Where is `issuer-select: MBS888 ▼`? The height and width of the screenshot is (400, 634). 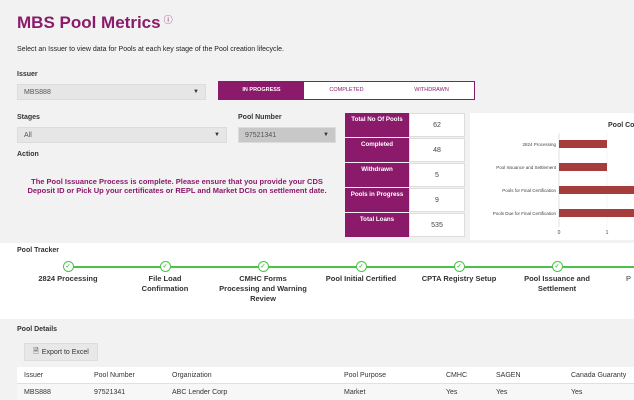
issuer-select: MBS888 ▼ is located at coordinates (111, 92).